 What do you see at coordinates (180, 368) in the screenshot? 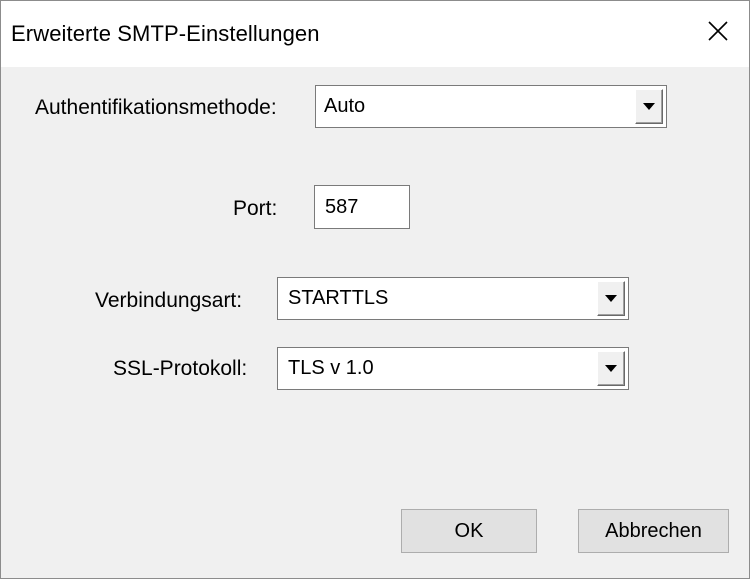
I see `ssl-protocol-label: SSL-Protokoll:` at bounding box center [180, 368].